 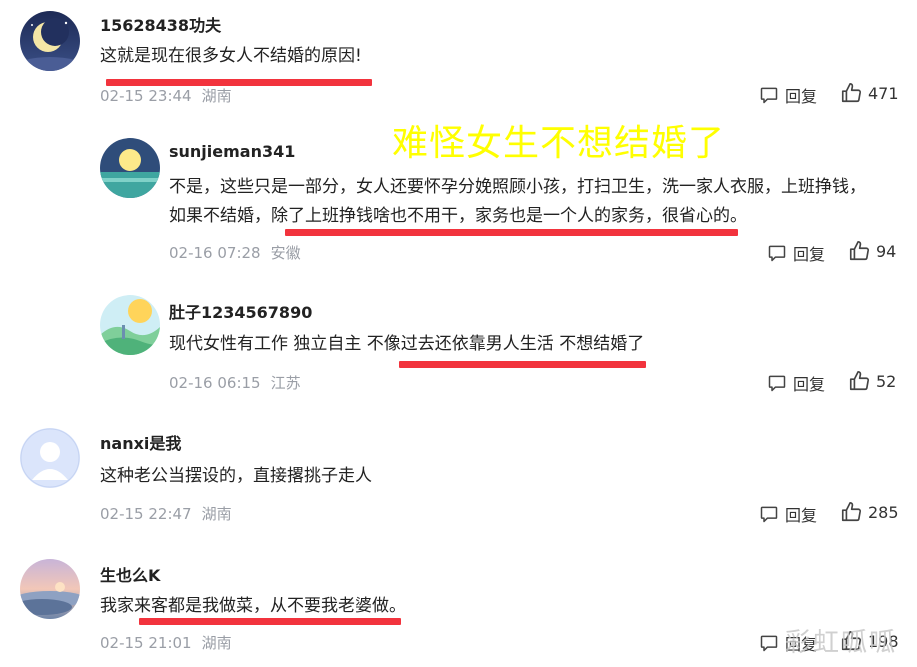 I want to click on like-count: 52, so click(x=886, y=381).